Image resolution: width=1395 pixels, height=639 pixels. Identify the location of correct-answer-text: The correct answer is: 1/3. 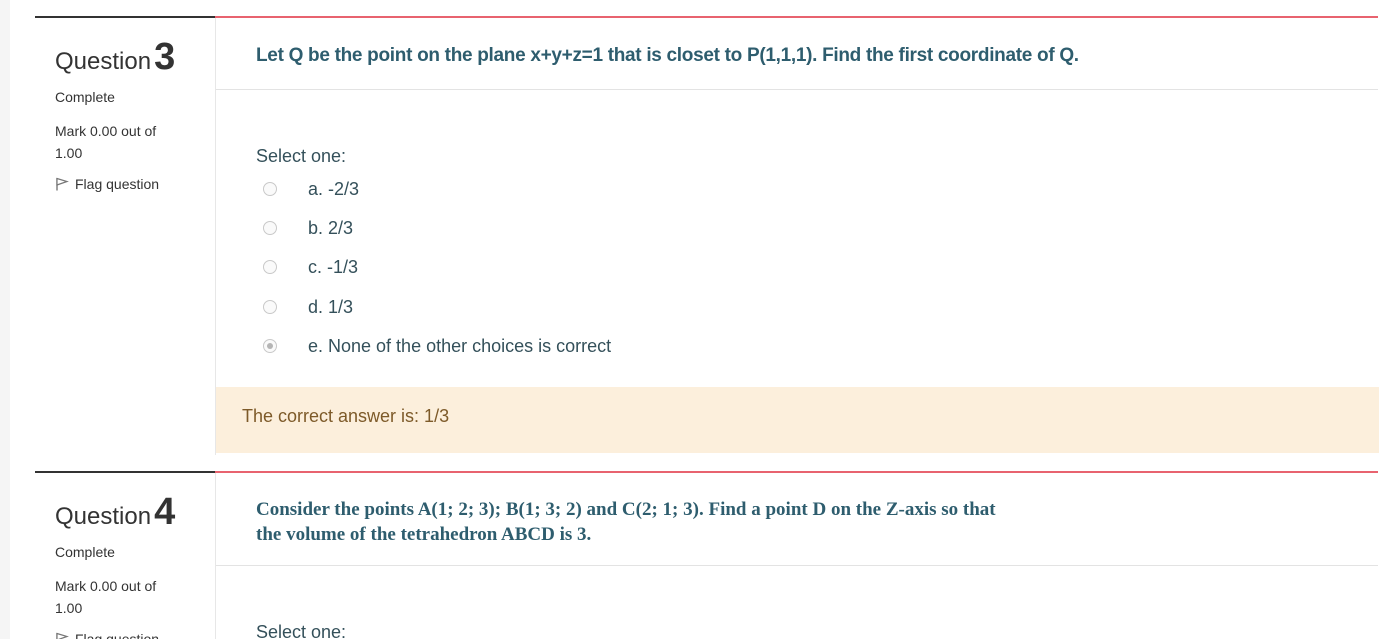
(346, 416).